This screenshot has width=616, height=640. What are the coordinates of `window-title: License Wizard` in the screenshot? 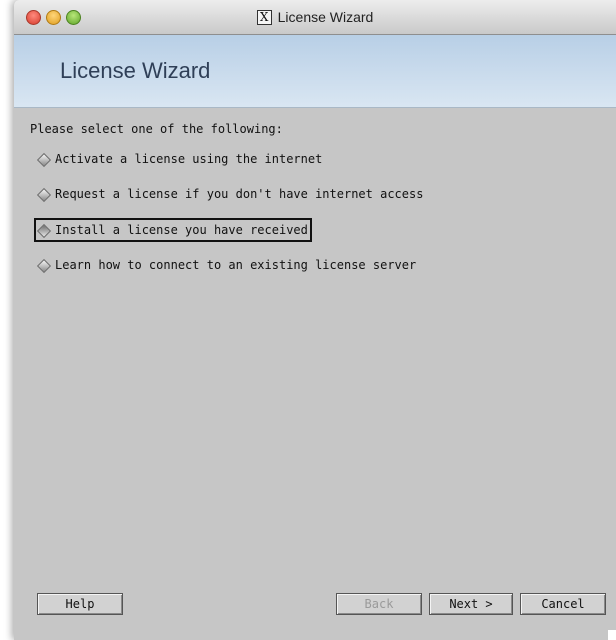 It's located at (325, 17).